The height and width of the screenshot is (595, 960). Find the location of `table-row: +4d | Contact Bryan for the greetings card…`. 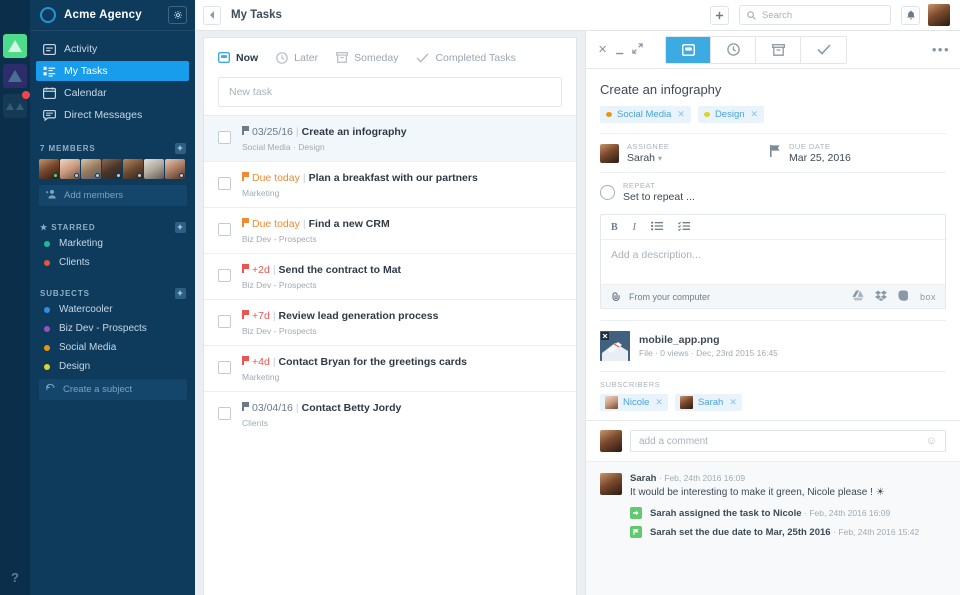

table-row: +4d | Contact Bryan for the greetings card… is located at coordinates (390, 368).